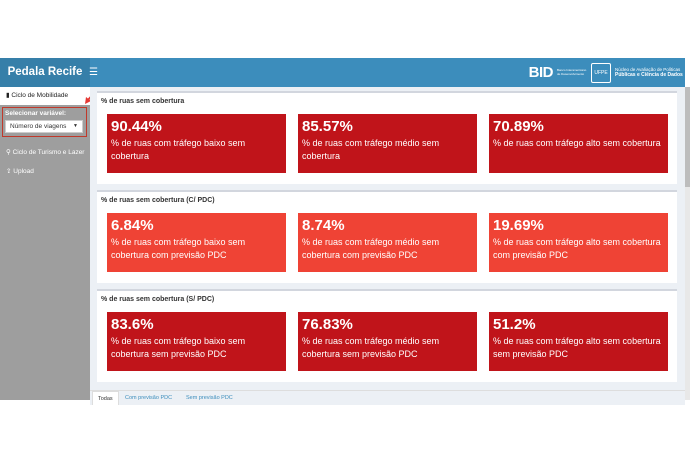  I want to click on value-box-number: 83.6%, so click(132, 324).